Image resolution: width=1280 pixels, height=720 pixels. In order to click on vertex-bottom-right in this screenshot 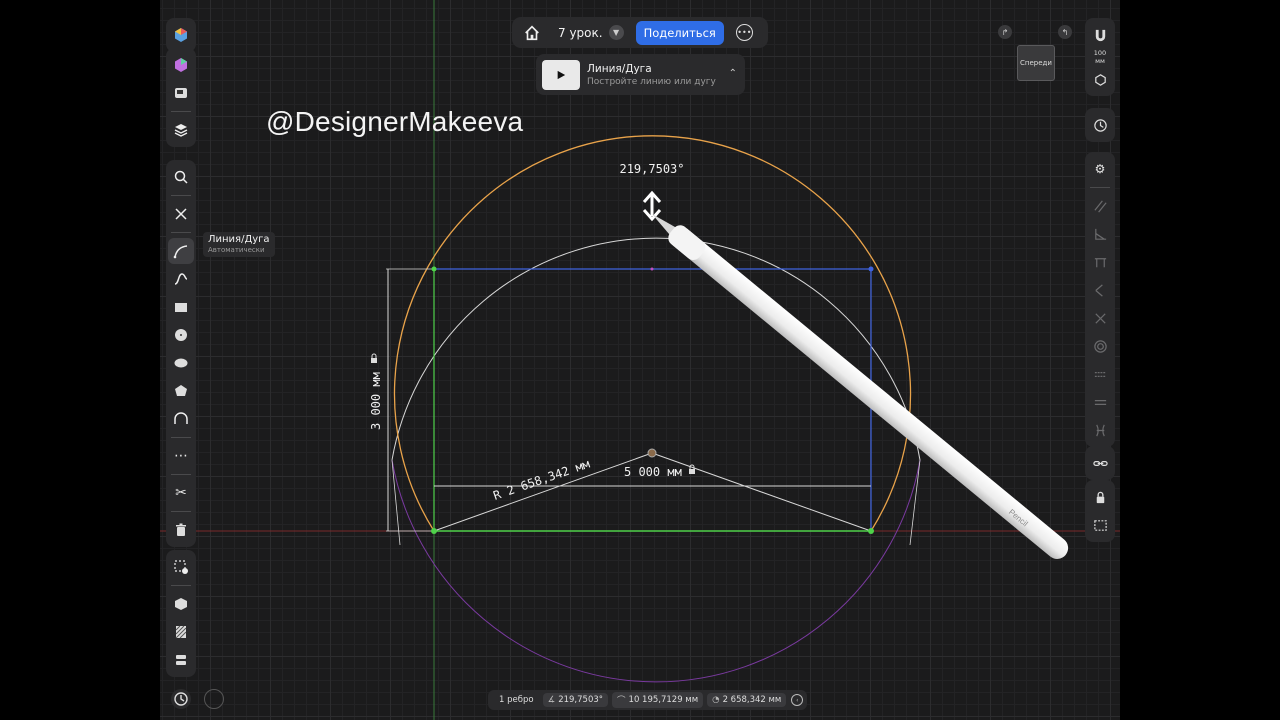, I will do `click(871, 531)`.